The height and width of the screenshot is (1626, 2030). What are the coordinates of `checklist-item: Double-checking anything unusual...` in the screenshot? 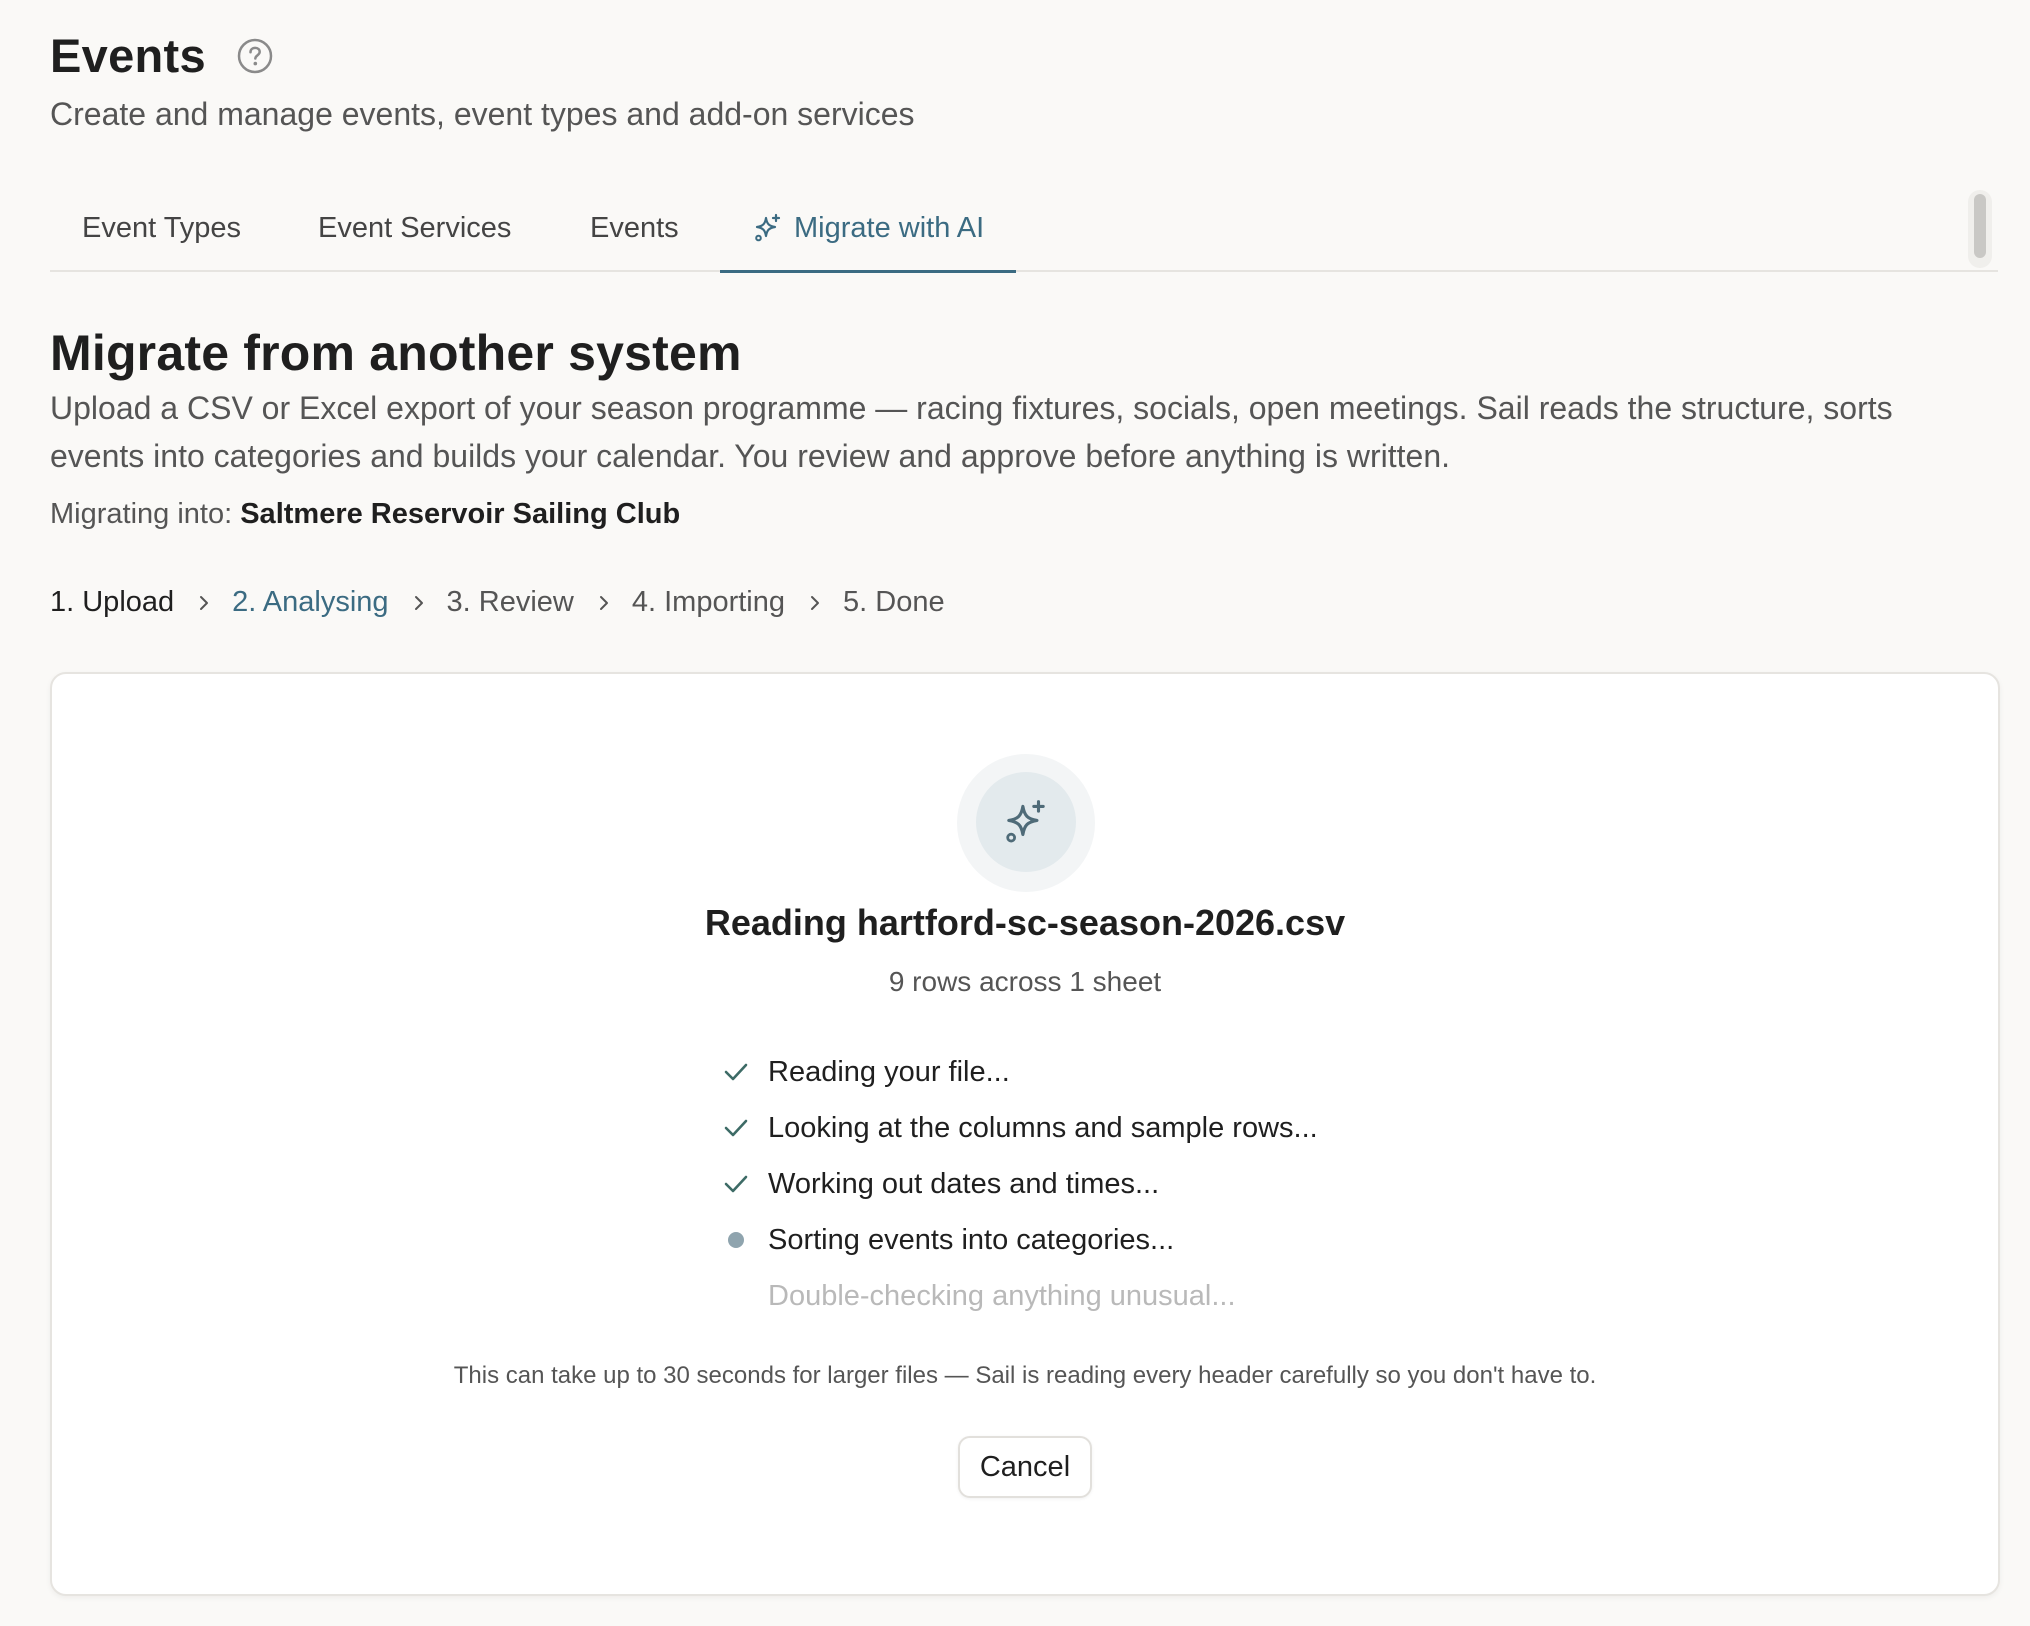 It's located at (978, 1296).